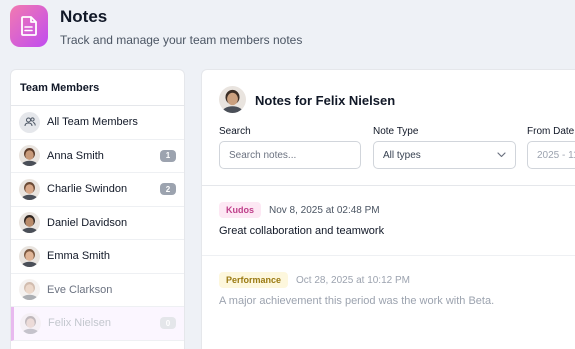 This screenshot has width=575, height=349. What do you see at coordinates (353, 280) in the screenshot?
I see `note-date: Oct 28, 2025 at 10:12 PM` at bounding box center [353, 280].